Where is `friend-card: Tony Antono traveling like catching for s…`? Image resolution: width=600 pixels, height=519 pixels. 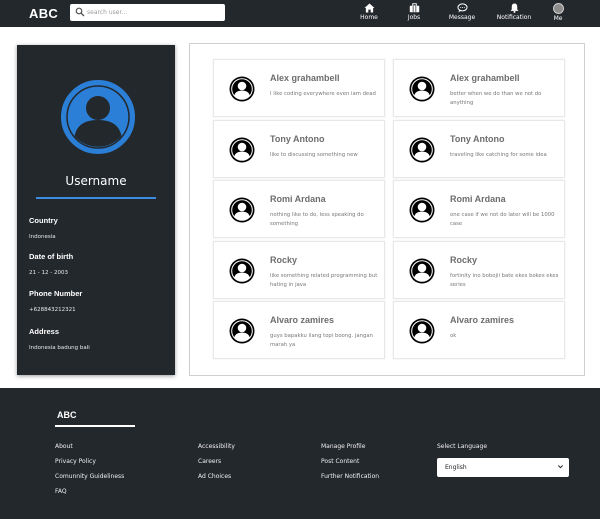 friend-card: Tony Antono traveling like catching for s… is located at coordinates (479, 149).